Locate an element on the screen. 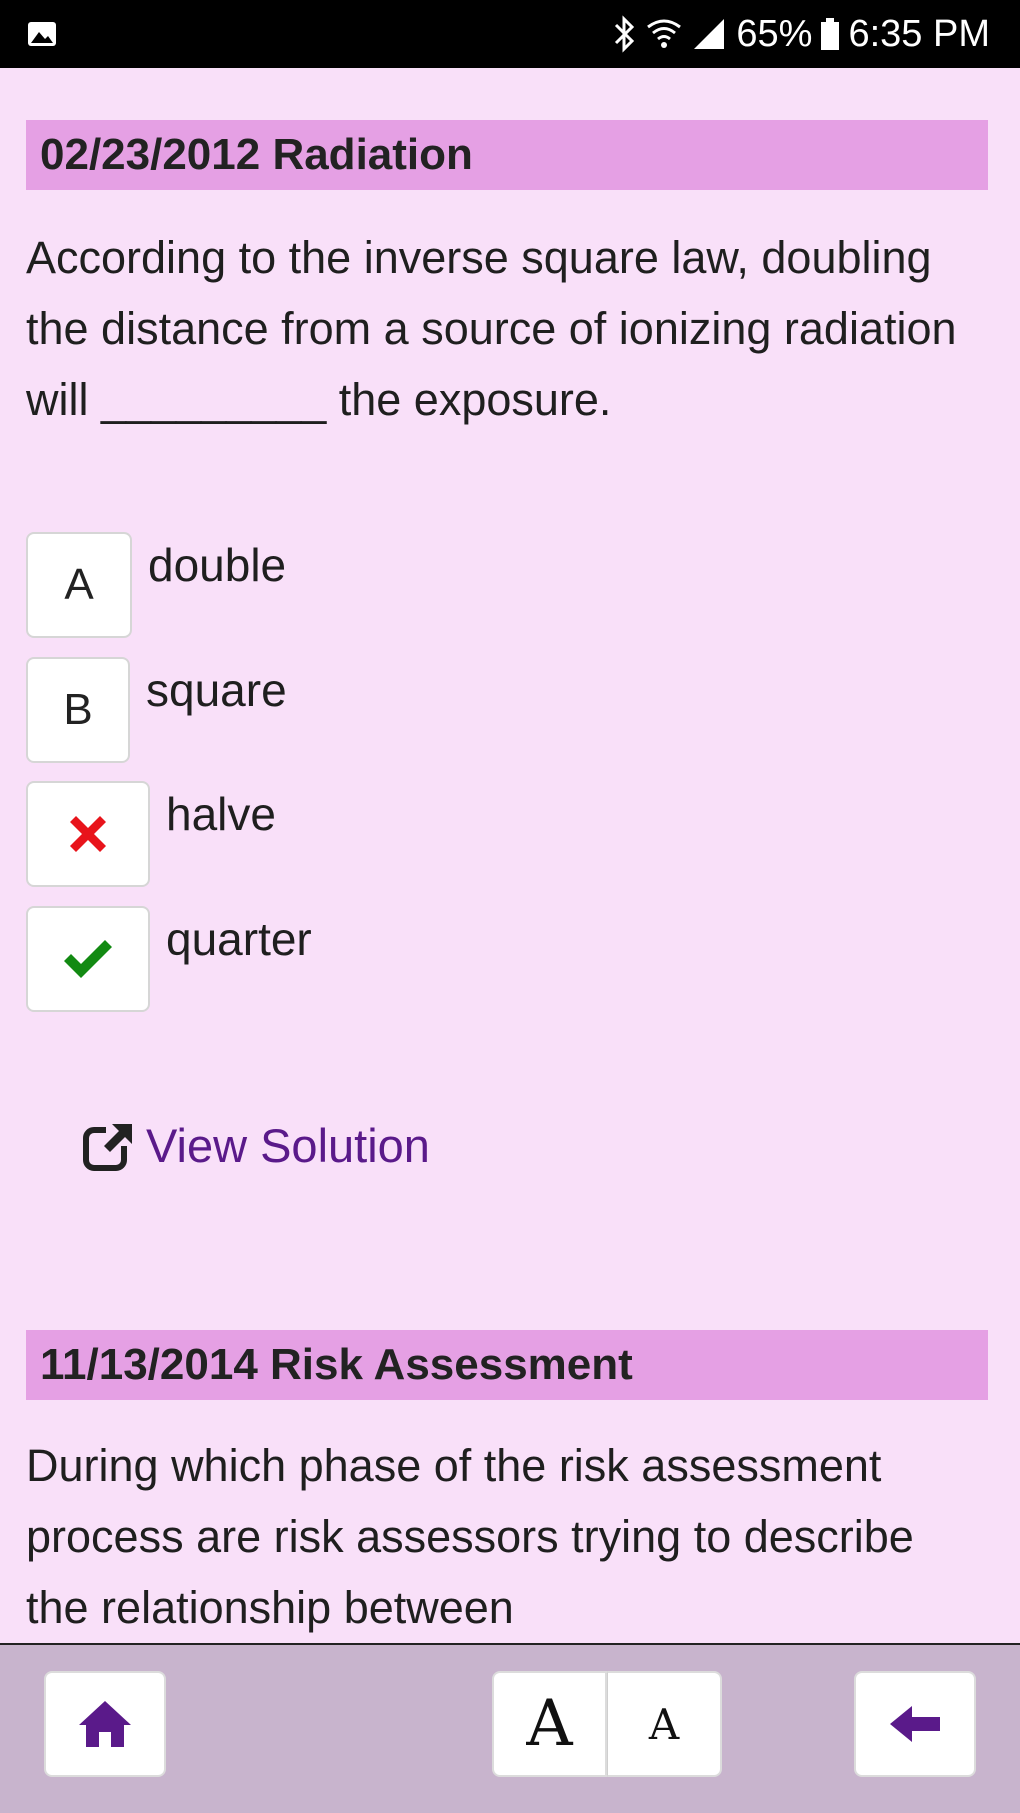  close-icon is located at coordinates (88, 834).